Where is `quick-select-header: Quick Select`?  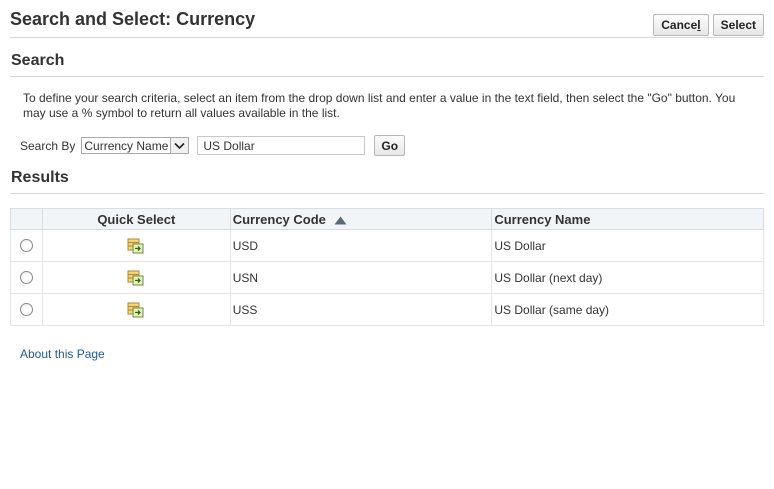 quick-select-header: Quick Select is located at coordinates (136, 219).